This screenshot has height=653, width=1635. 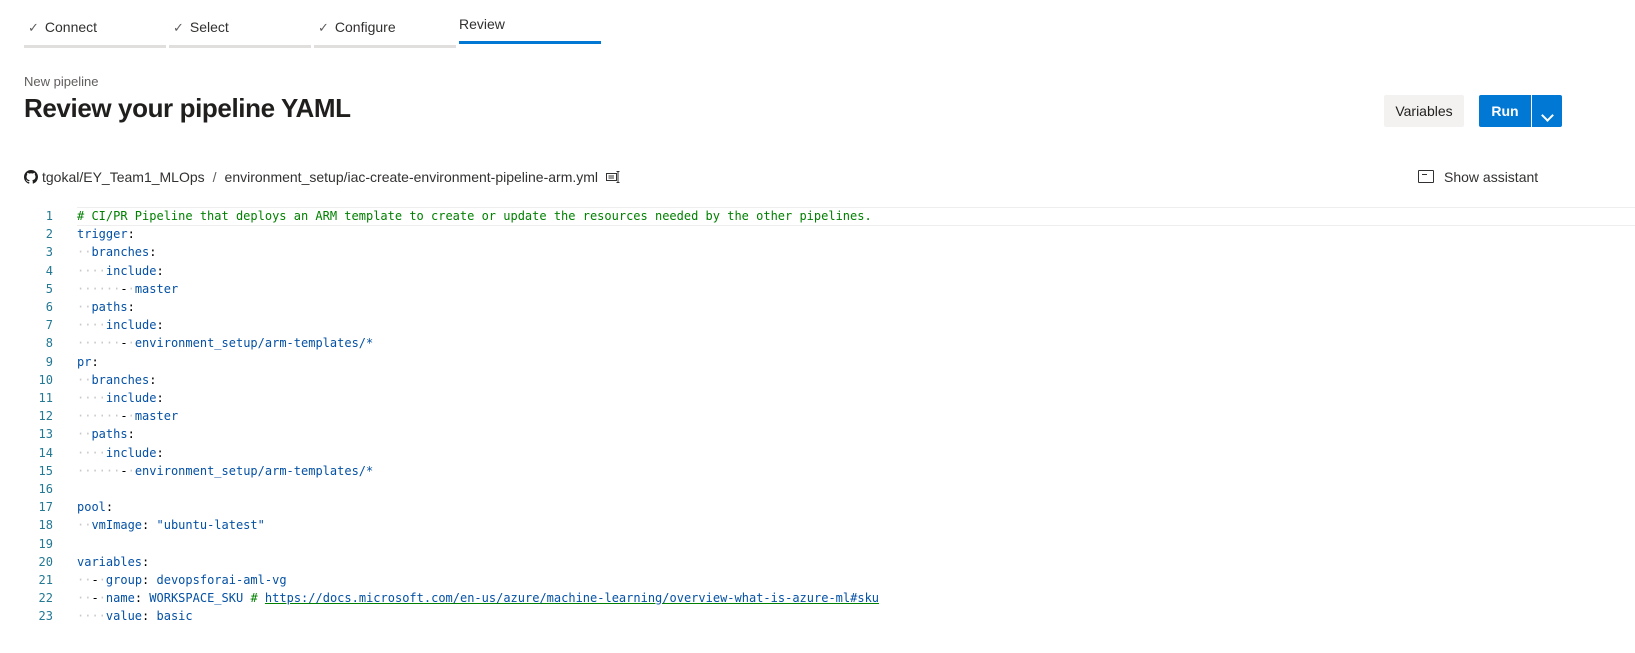 I want to click on panel-icon, so click(x=1426, y=176).